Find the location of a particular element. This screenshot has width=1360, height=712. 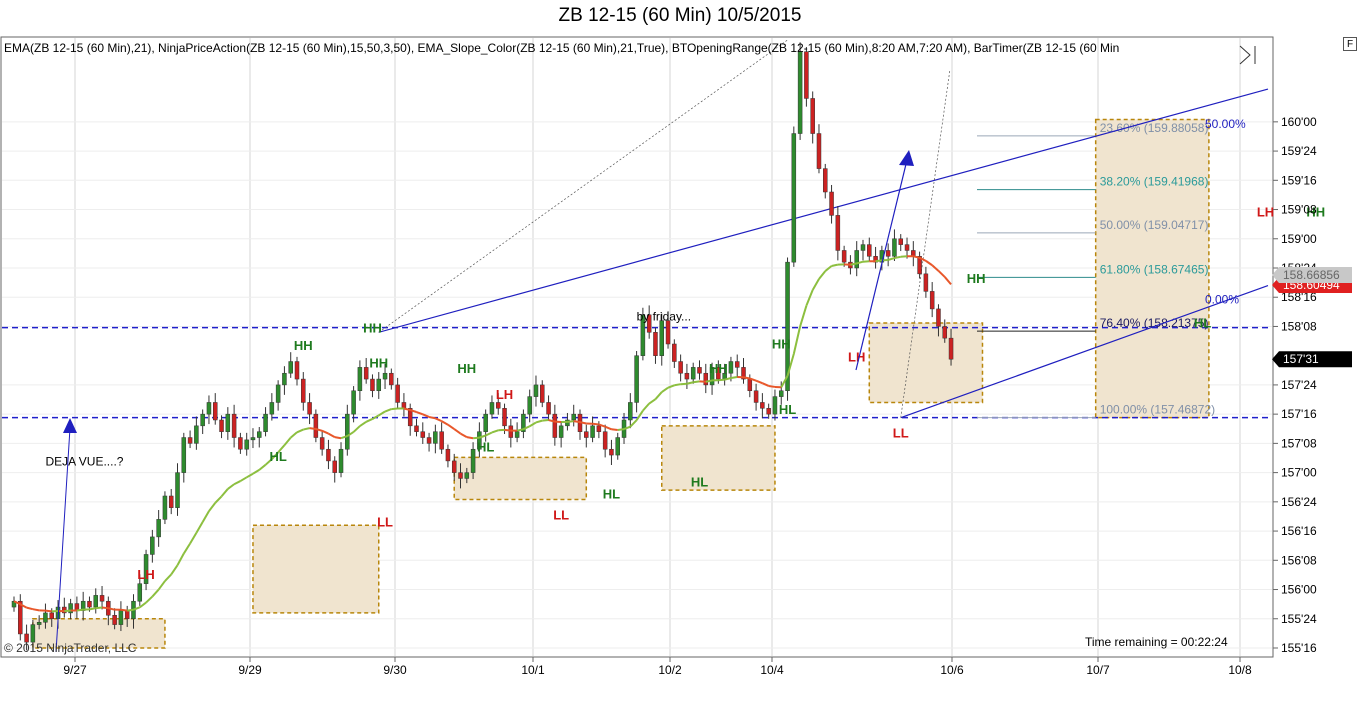

swing-label: HH is located at coordinates (378, 362).